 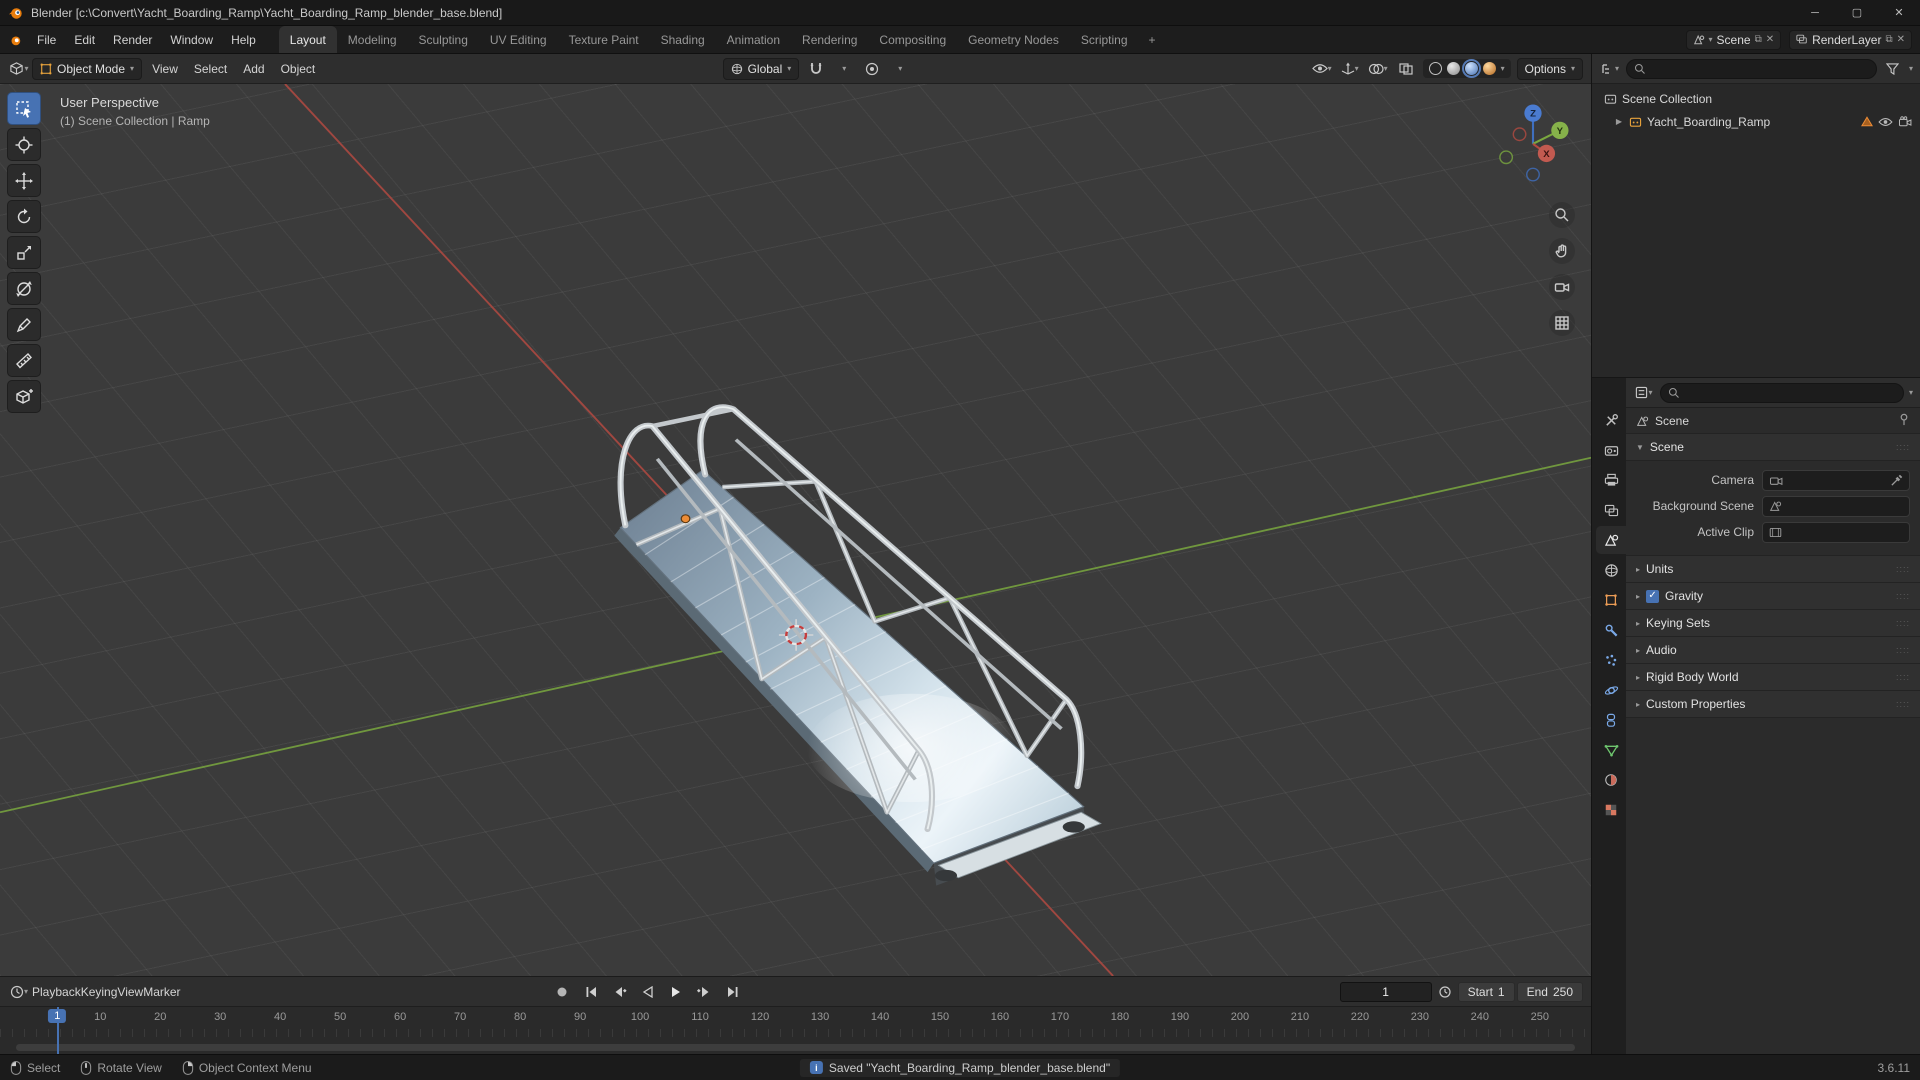 What do you see at coordinates (604, 39) in the screenshot?
I see `workspace-tab: Texture Paint` at bounding box center [604, 39].